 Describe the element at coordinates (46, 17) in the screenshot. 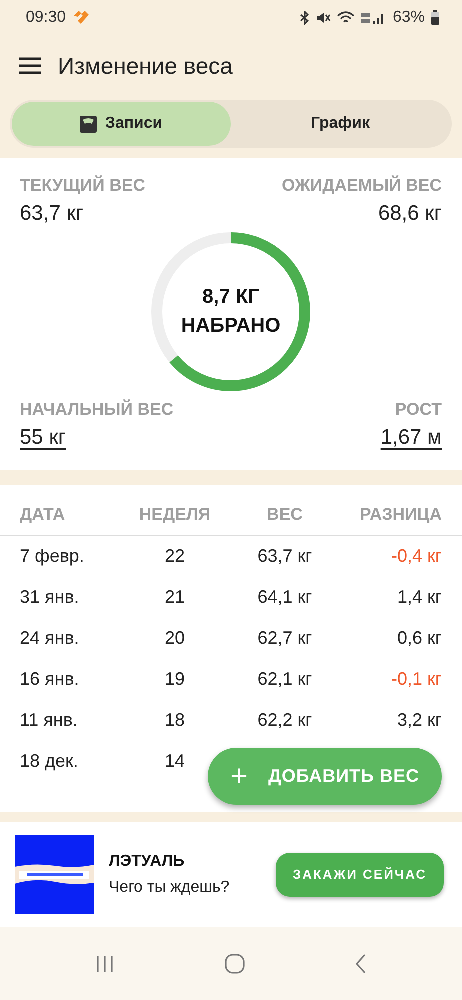

I see `status-time: 09:30` at that location.